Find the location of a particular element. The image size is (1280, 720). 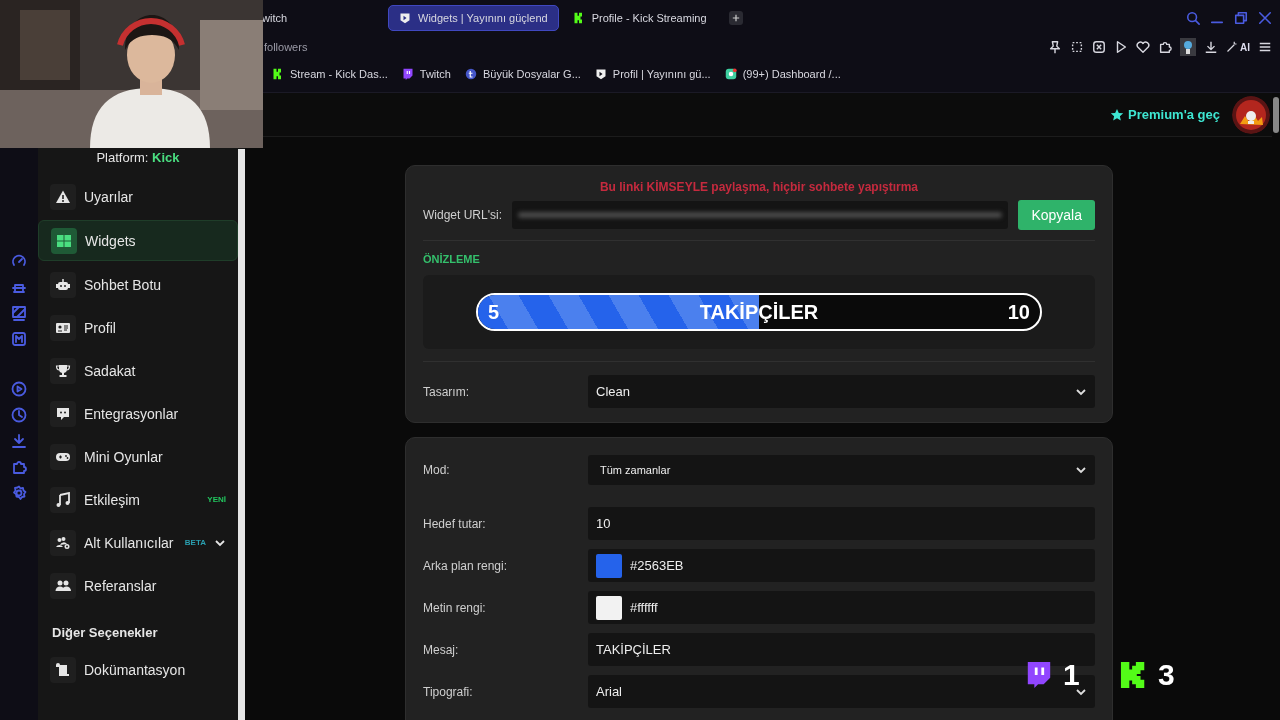

follower-count: 3 is located at coordinates (1166, 675).